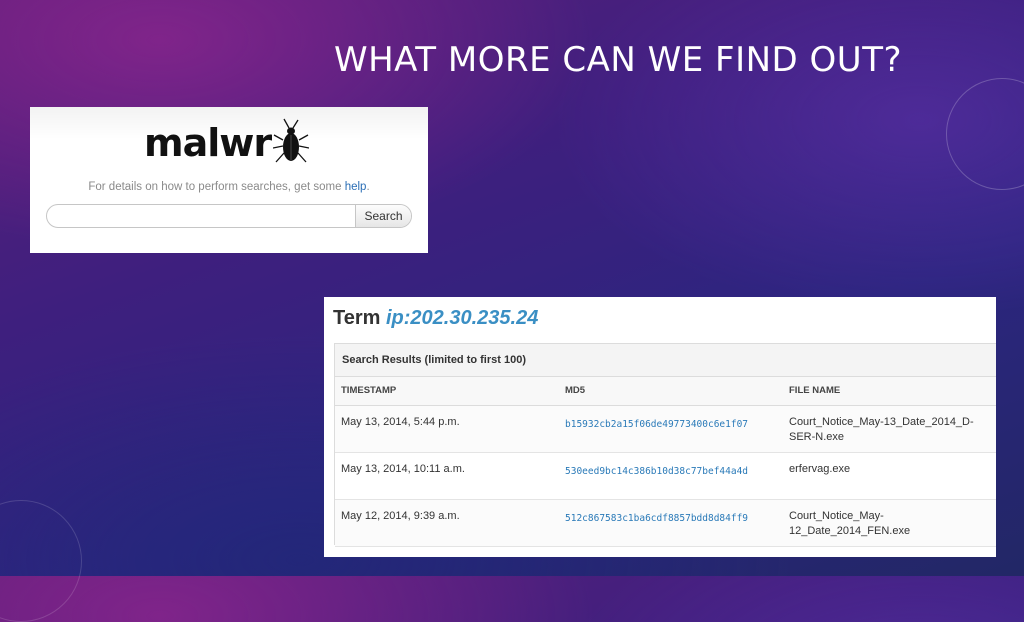 The width and height of the screenshot is (1024, 622). I want to click on term-label: Term, so click(357, 318).